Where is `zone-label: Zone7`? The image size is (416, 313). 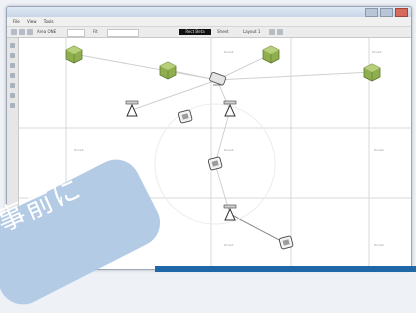
zone-label: Zone7 is located at coordinates (229, 245).